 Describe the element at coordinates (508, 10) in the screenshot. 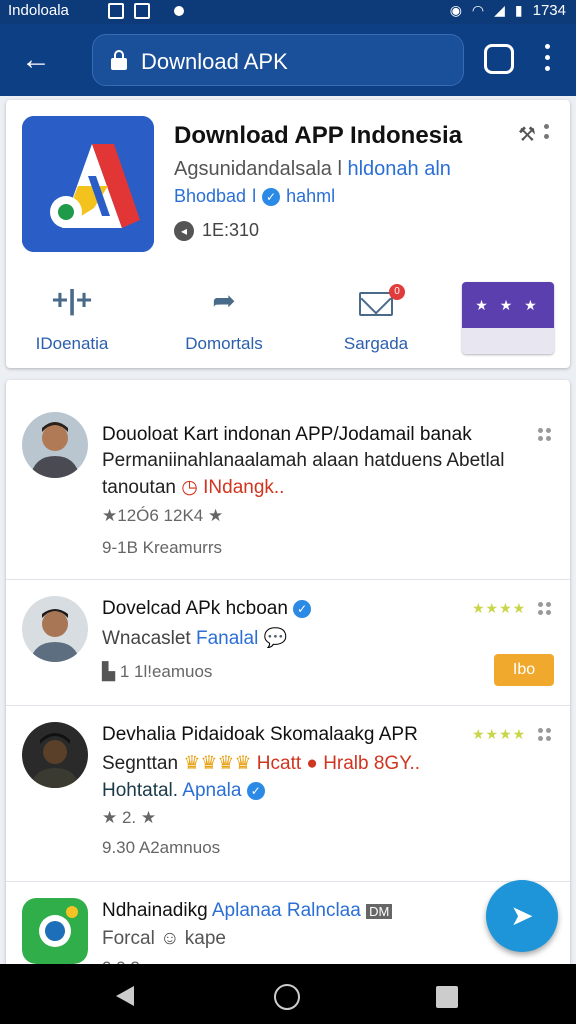

I see `system-icons: ◉ ◠ ◢ ▮ 1734` at that location.